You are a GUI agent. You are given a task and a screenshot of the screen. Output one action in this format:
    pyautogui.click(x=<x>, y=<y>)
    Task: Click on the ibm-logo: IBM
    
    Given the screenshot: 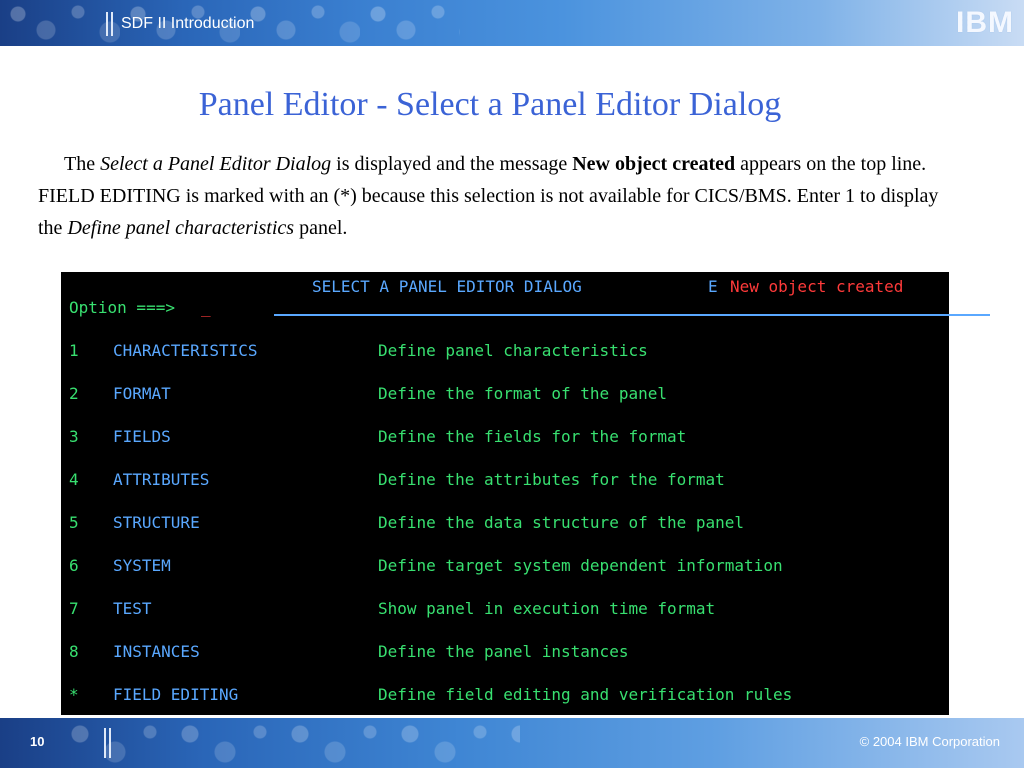 What is the action you would take?
    pyautogui.click(x=985, y=22)
    